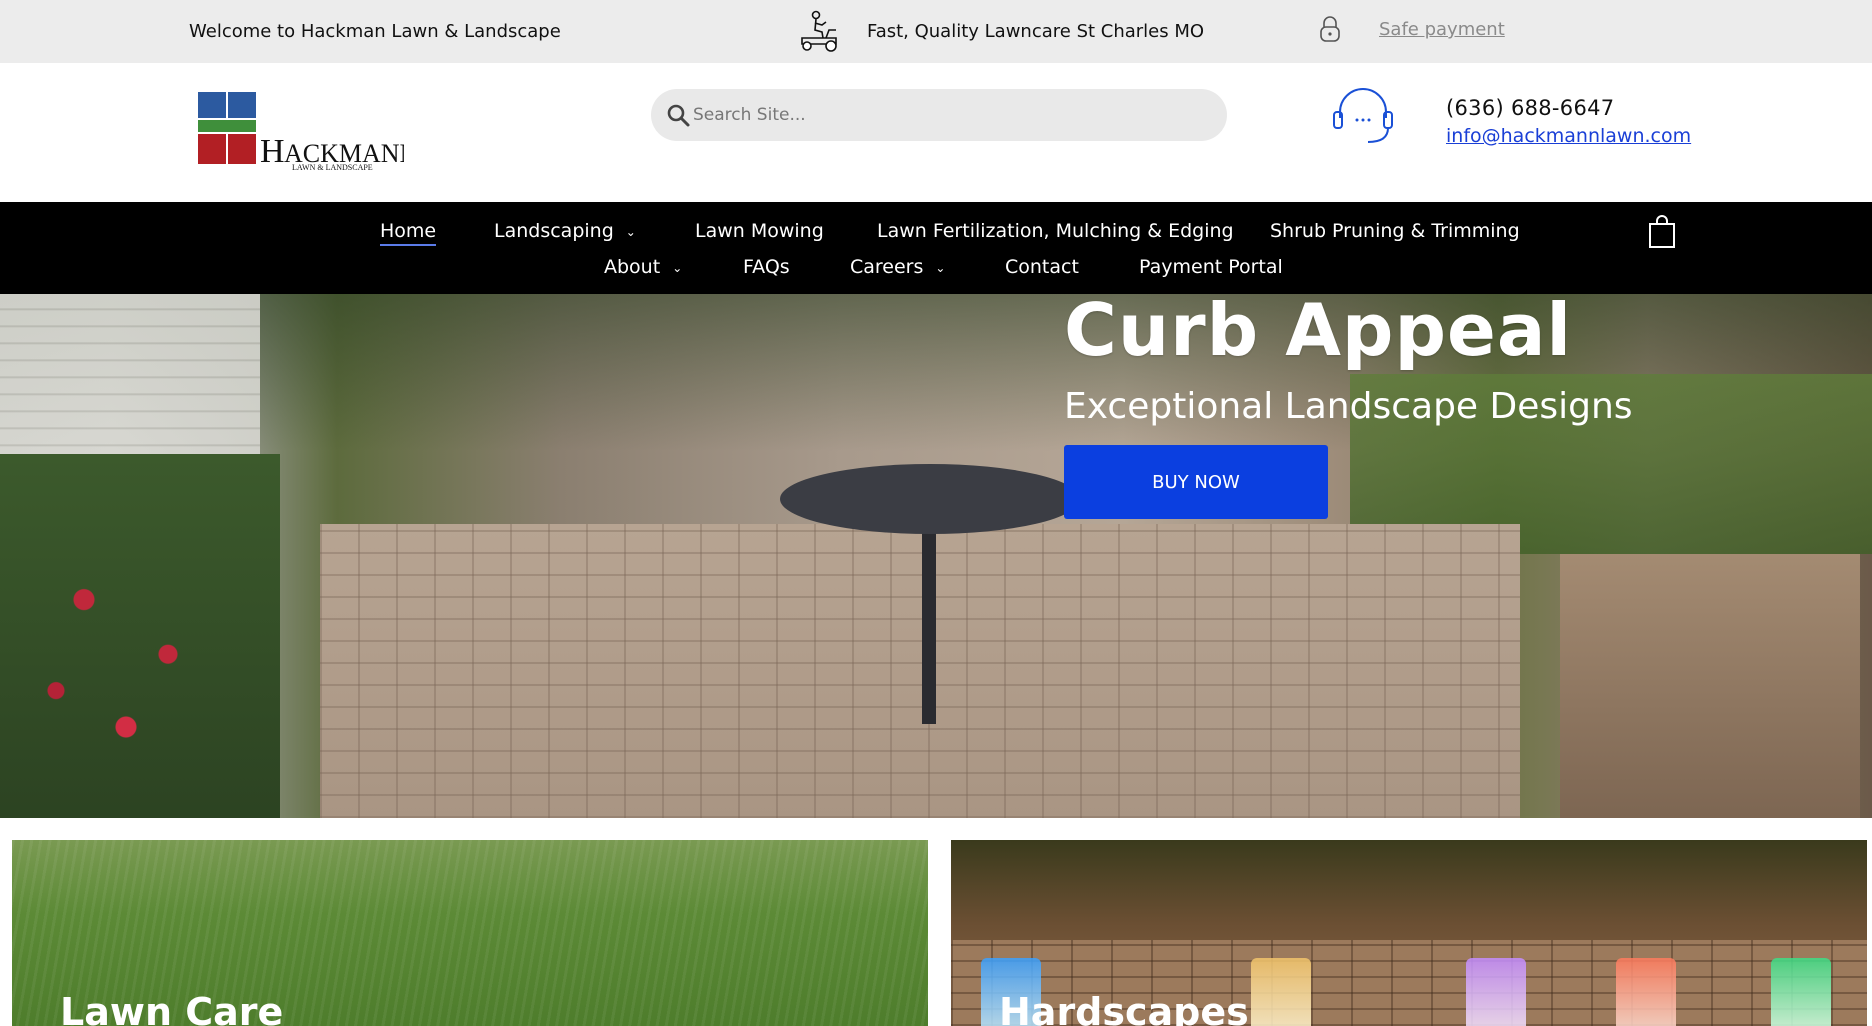 This screenshot has height=1026, width=1872. Describe the element at coordinates (1318, 330) in the screenshot. I see `hero-title: Curb Appeal` at that location.